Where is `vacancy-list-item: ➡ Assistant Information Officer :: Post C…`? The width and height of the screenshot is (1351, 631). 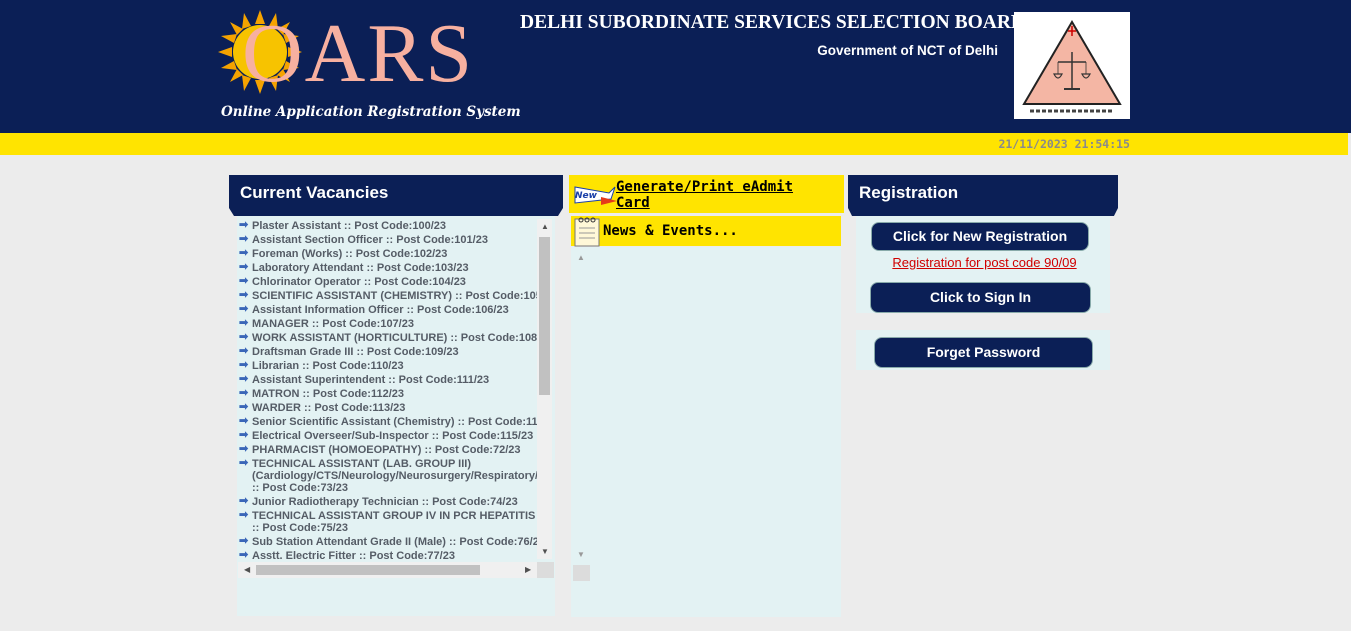
vacancy-list-item: ➡ Assistant Information Officer :: Post C… is located at coordinates (387, 310).